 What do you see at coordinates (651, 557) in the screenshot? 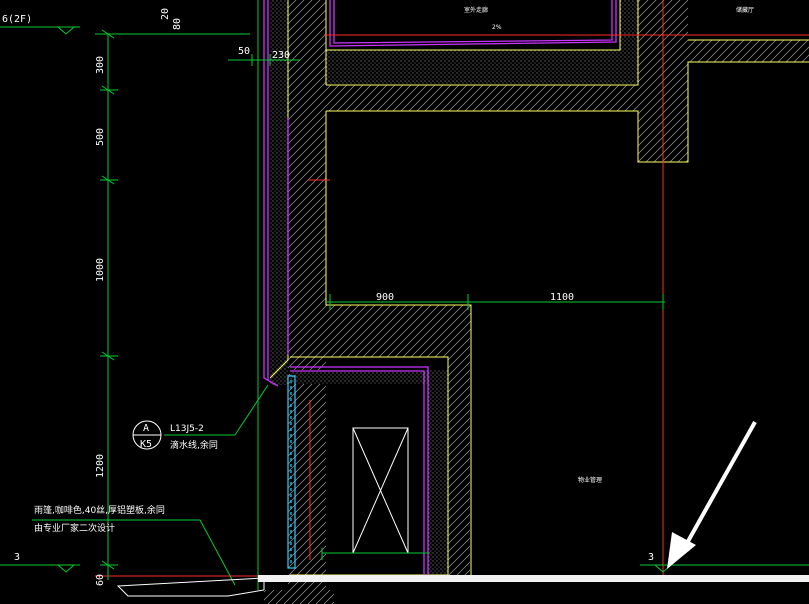
I see `level-grid-right: 3` at bounding box center [651, 557].